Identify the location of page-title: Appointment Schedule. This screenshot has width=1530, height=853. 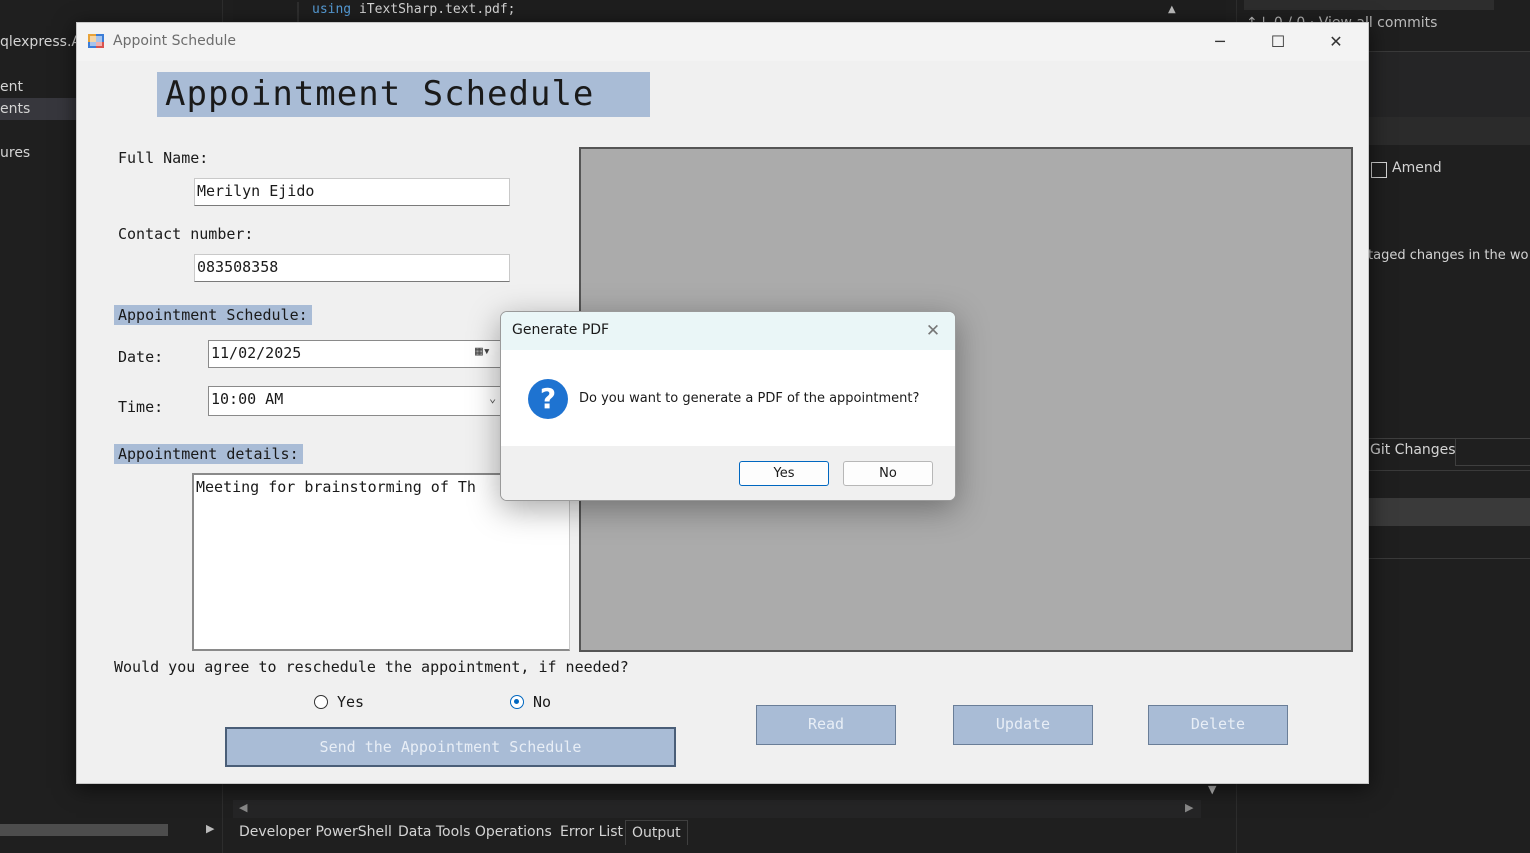
(403, 94).